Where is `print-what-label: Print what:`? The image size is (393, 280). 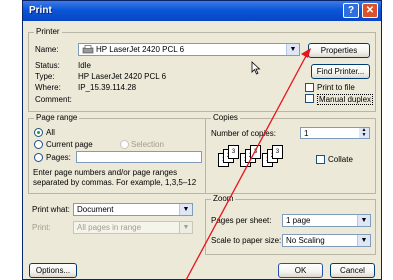
print-what-label: Print what: is located at coordinates (51, 209).